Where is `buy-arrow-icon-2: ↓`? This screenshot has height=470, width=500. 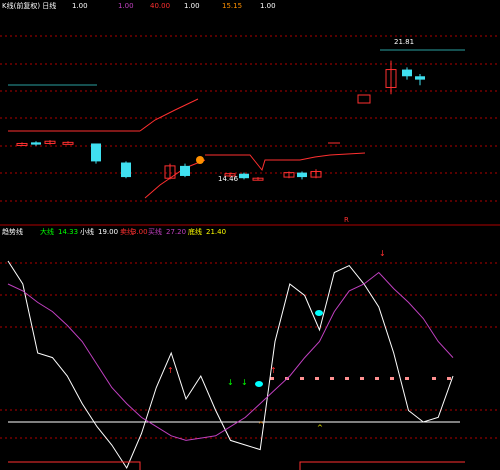
buy-arrow-icon-2: ↓ is located at coordinates (244, 382).